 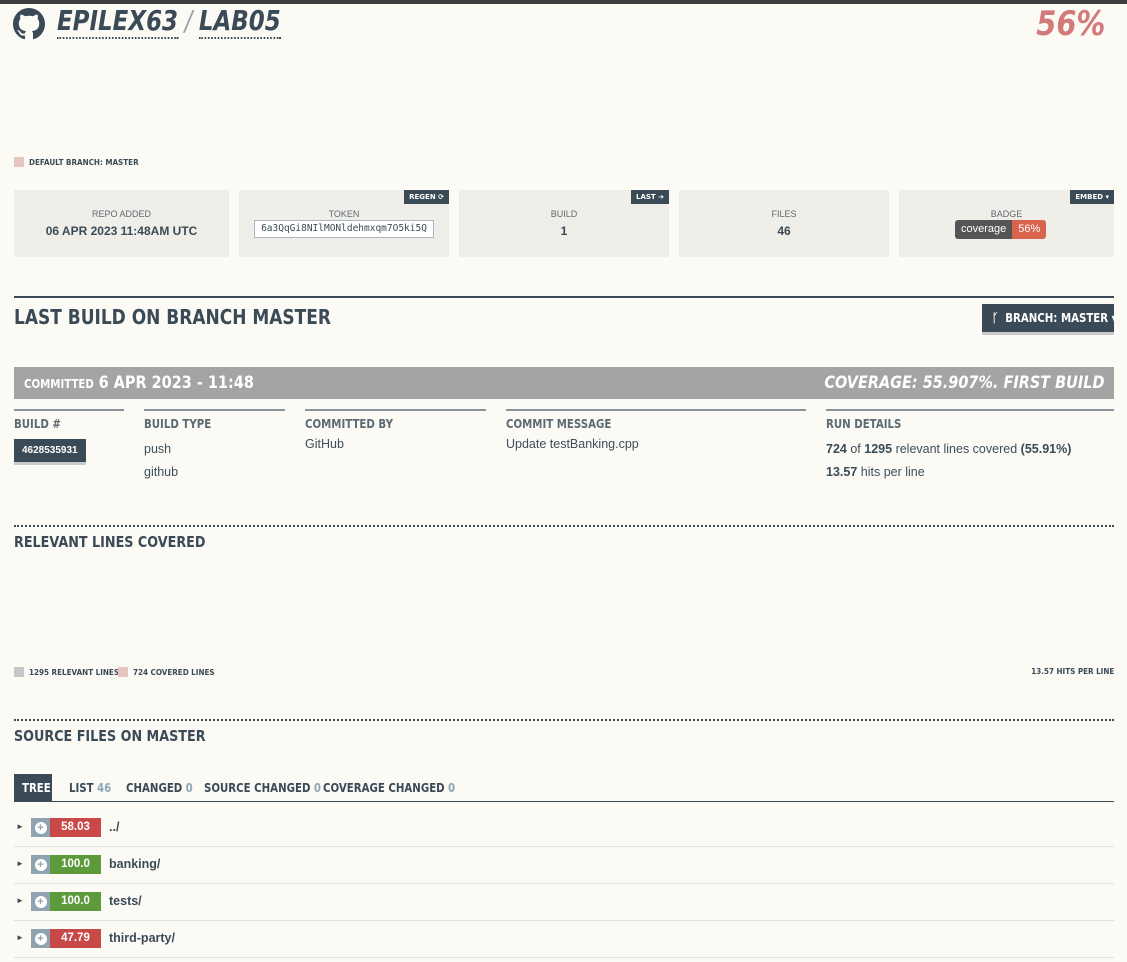 What do you see at coordinates (142, 938) in the screenshot?
I see `folder-name: third-party/` at bounding box center [142, 938].